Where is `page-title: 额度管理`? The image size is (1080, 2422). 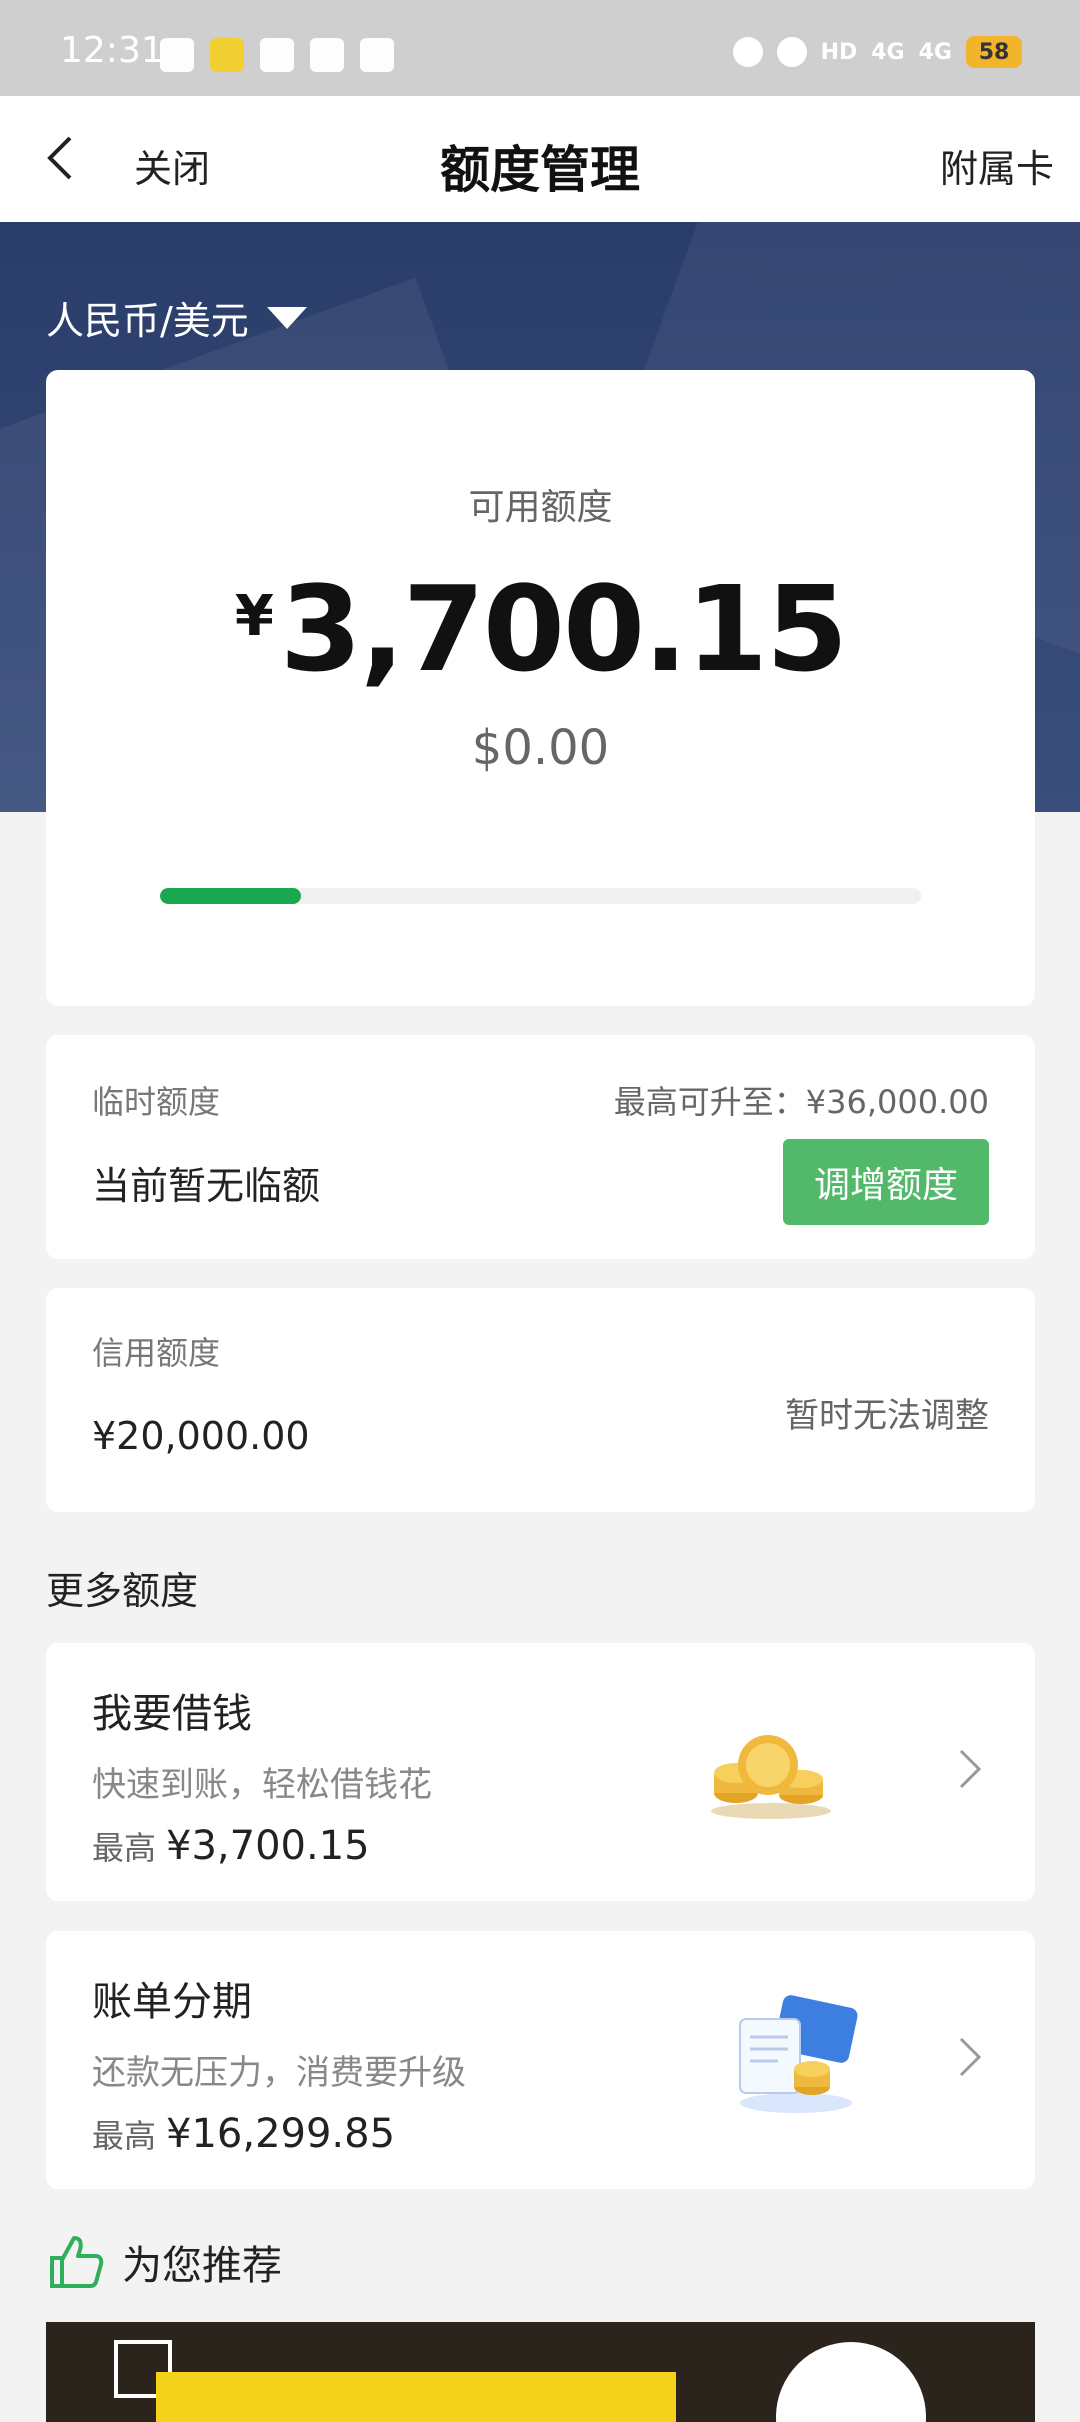
page-title: 额度管理 is located at coordinates (540, 170).